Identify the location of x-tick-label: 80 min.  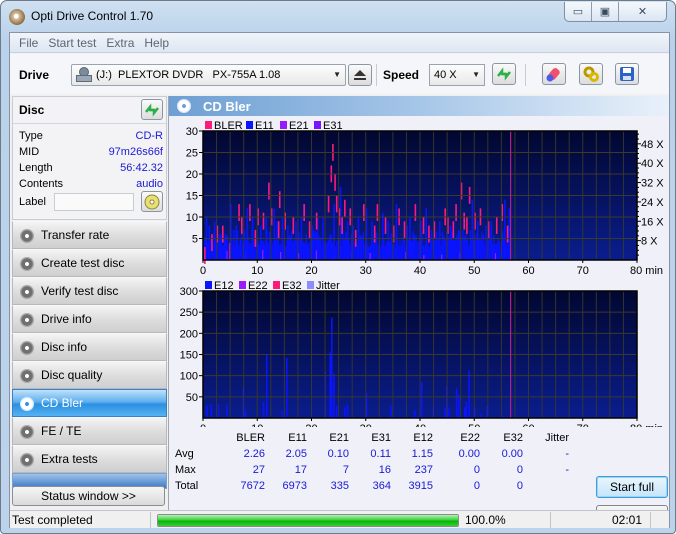
(646, 425).